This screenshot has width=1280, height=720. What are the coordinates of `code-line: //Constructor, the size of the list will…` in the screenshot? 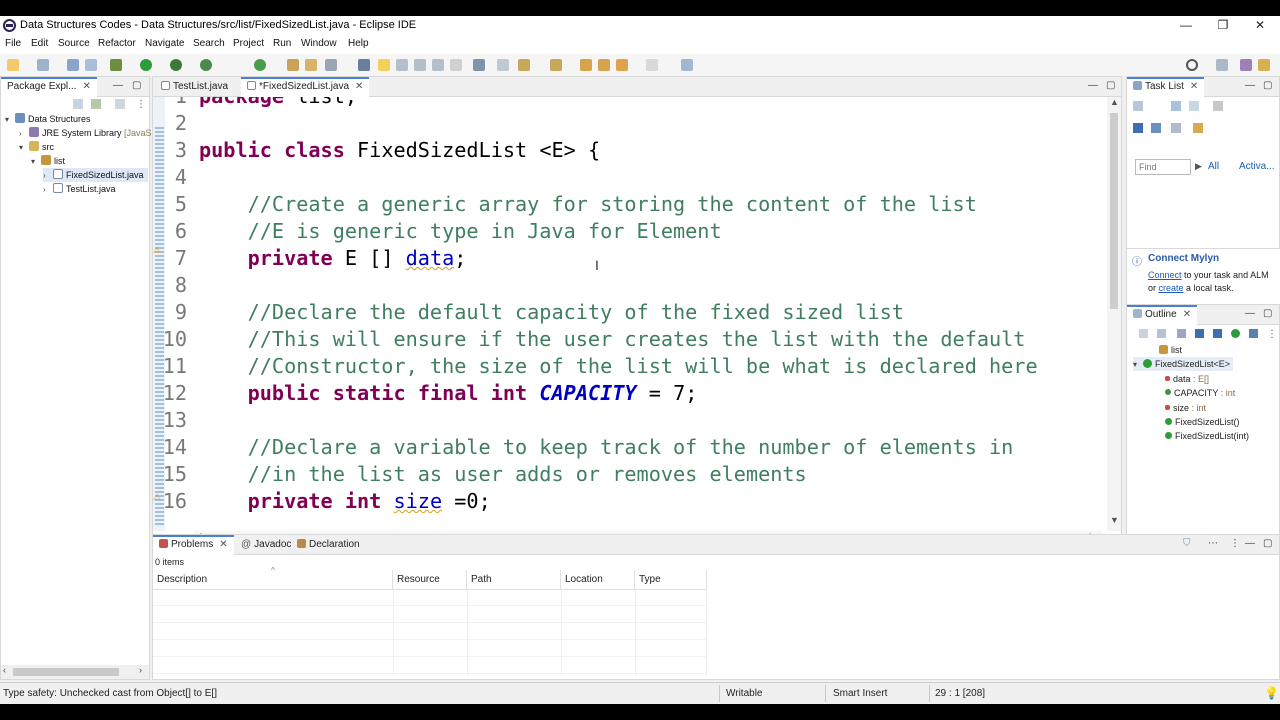 It's located at (618, 366).